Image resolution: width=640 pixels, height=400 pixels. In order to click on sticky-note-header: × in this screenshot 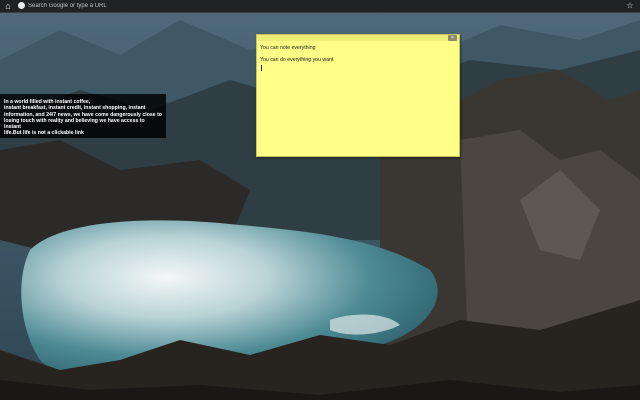, I will do `click(358, 38)`.